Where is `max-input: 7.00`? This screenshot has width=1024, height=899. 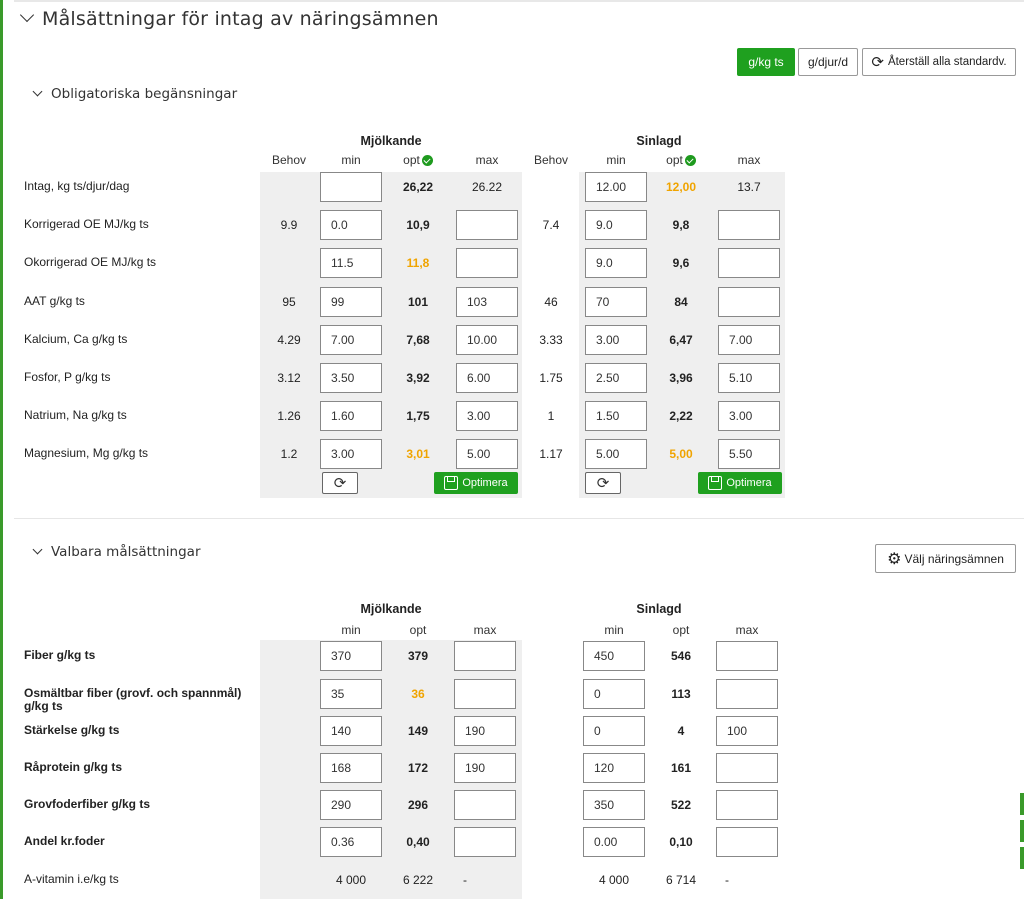 max-input: 7.00 is located at coordinates (749, 339).